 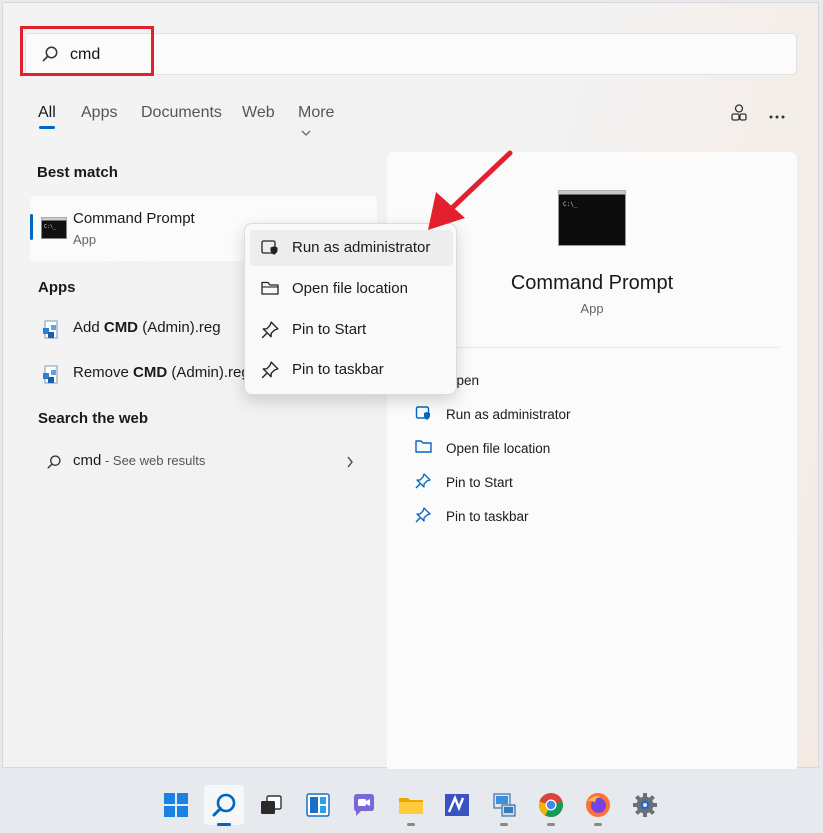 What do you see at coordinates (777, 116) in the screenshot?
I see `ellipsis-icon` at bounding box center [777, 116].